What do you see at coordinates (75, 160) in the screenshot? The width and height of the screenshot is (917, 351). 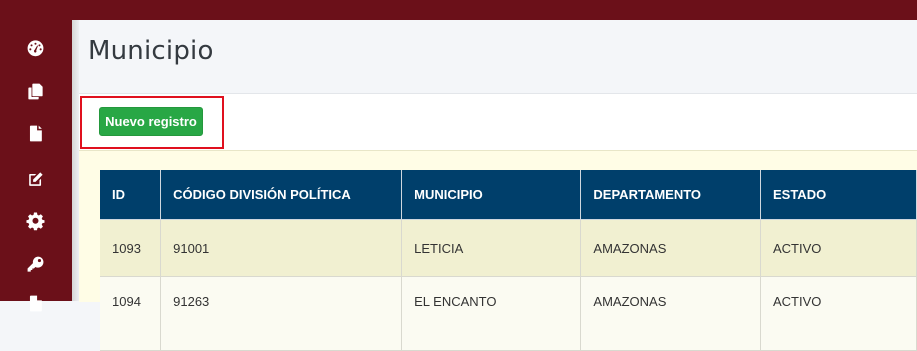 I see `sidebar-shadow` at bounding box center [75, 160].